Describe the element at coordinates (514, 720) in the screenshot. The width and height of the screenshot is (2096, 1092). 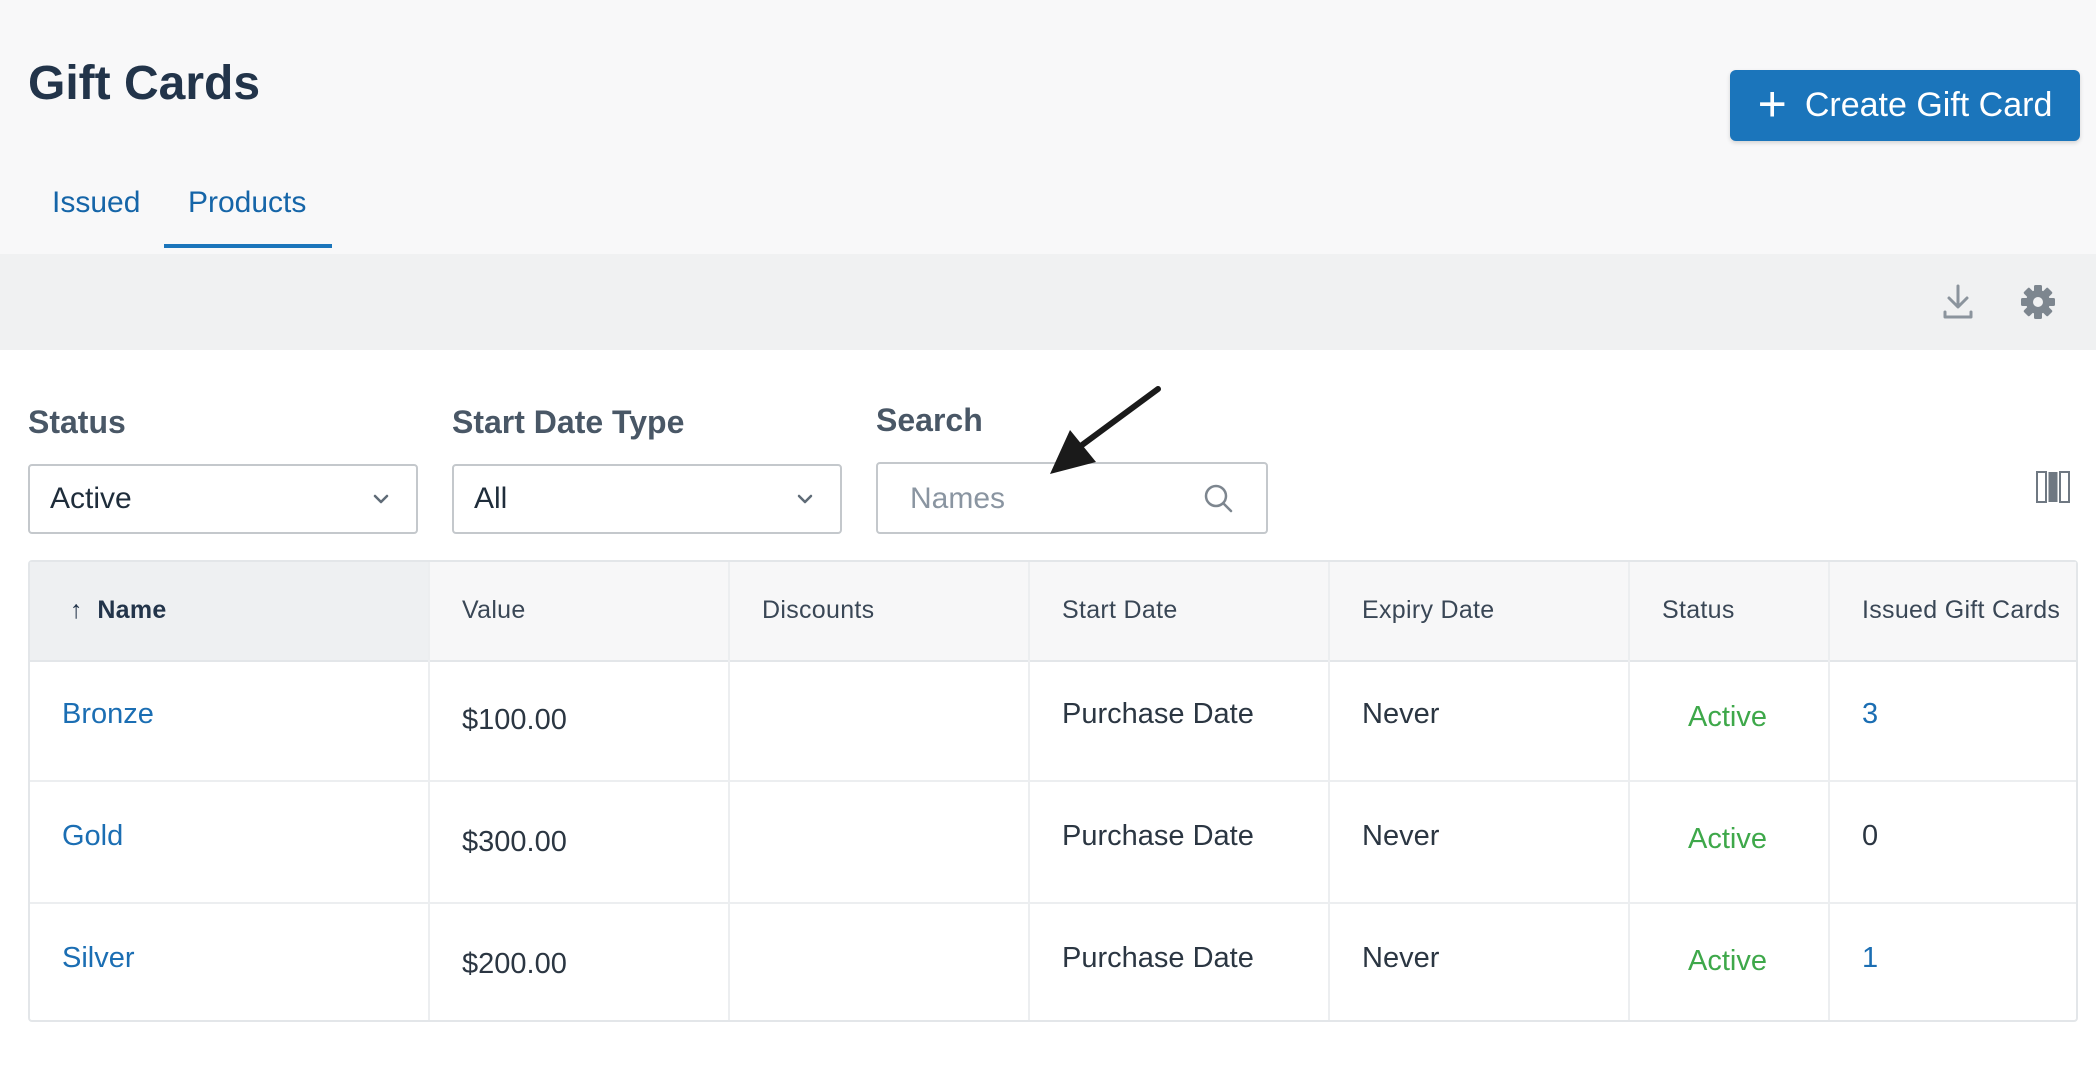
I see `row-value: $100.00` at that location.